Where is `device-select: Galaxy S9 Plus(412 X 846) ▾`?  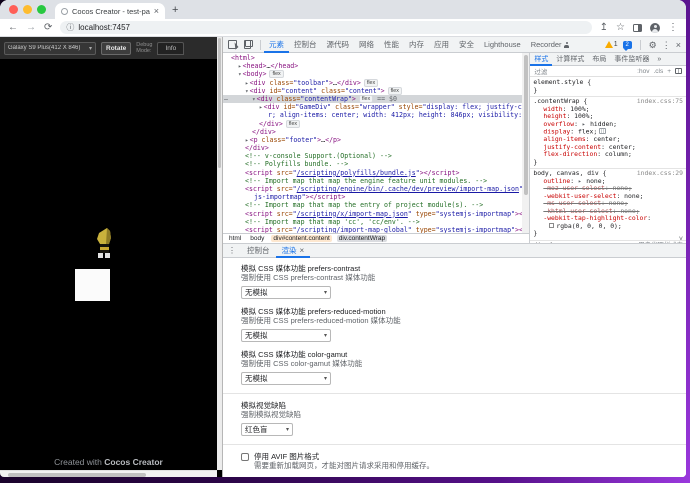 device-select: Galaxy S9 Plus(412 X 846) ▾ is located at coordinates (50, 48).